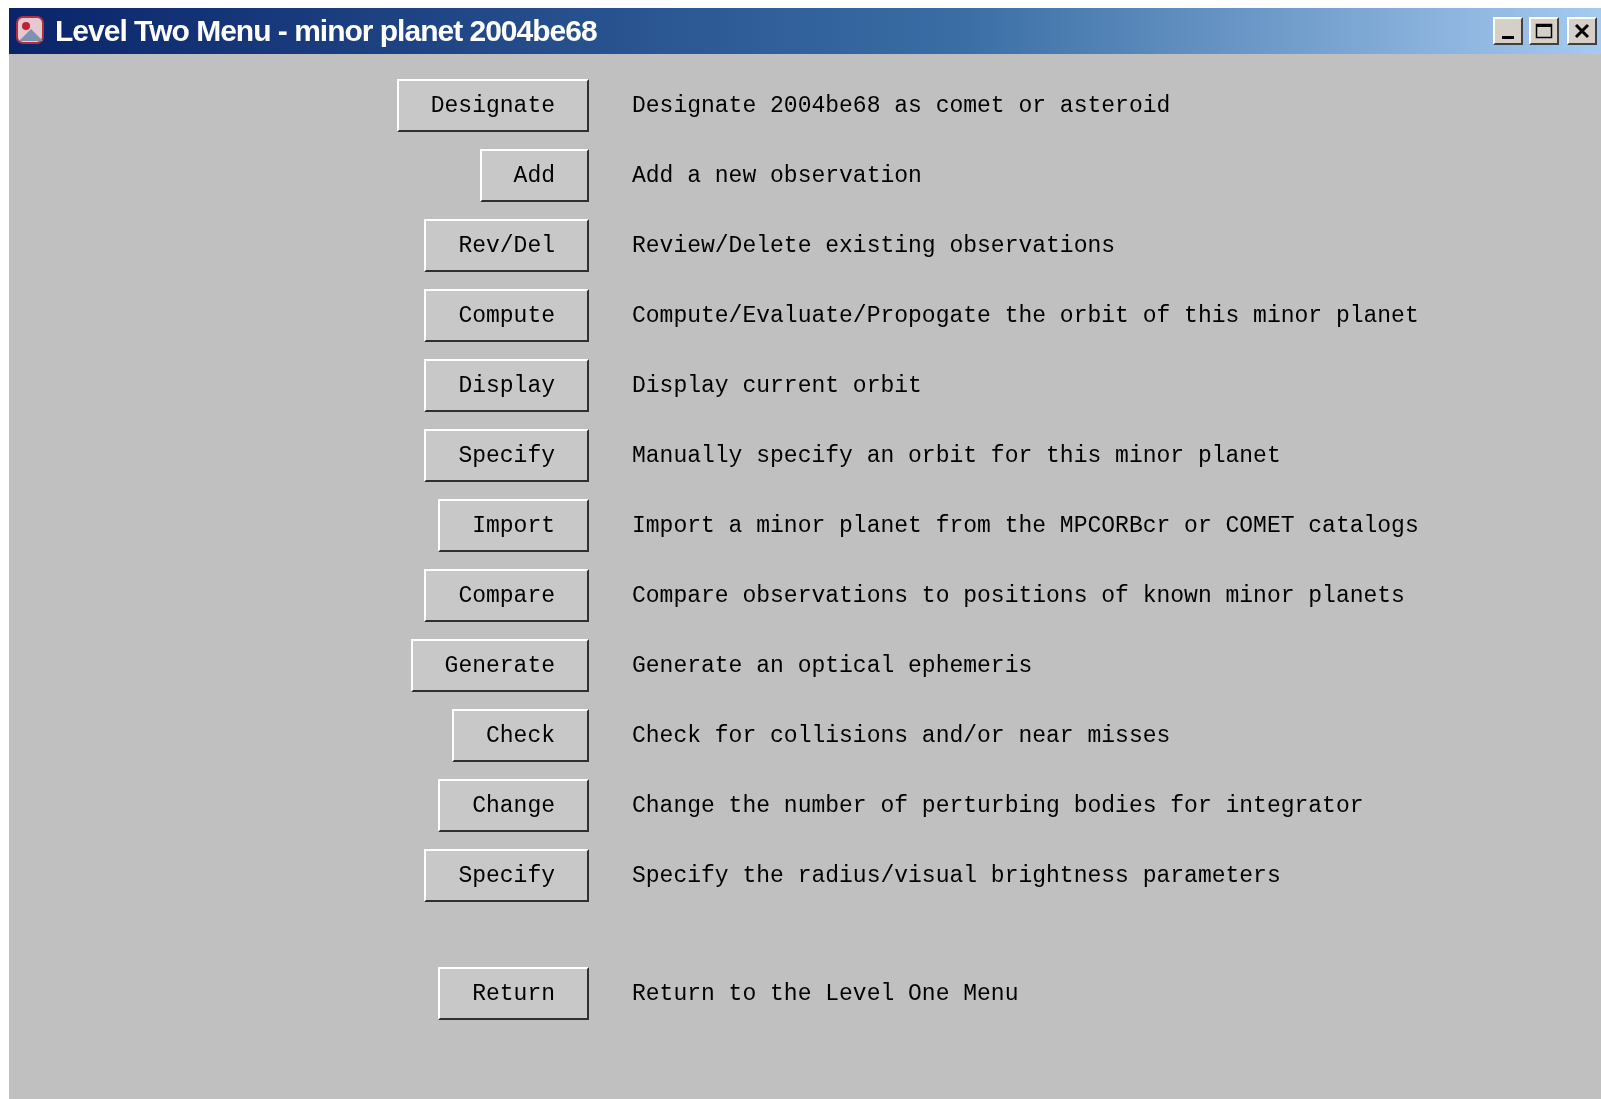  What do you see at coordinates (1019, 595) in the screenshot?
I see `command-description: Compare observations to positions of known minor planets` at bounding box center [1019, 595].